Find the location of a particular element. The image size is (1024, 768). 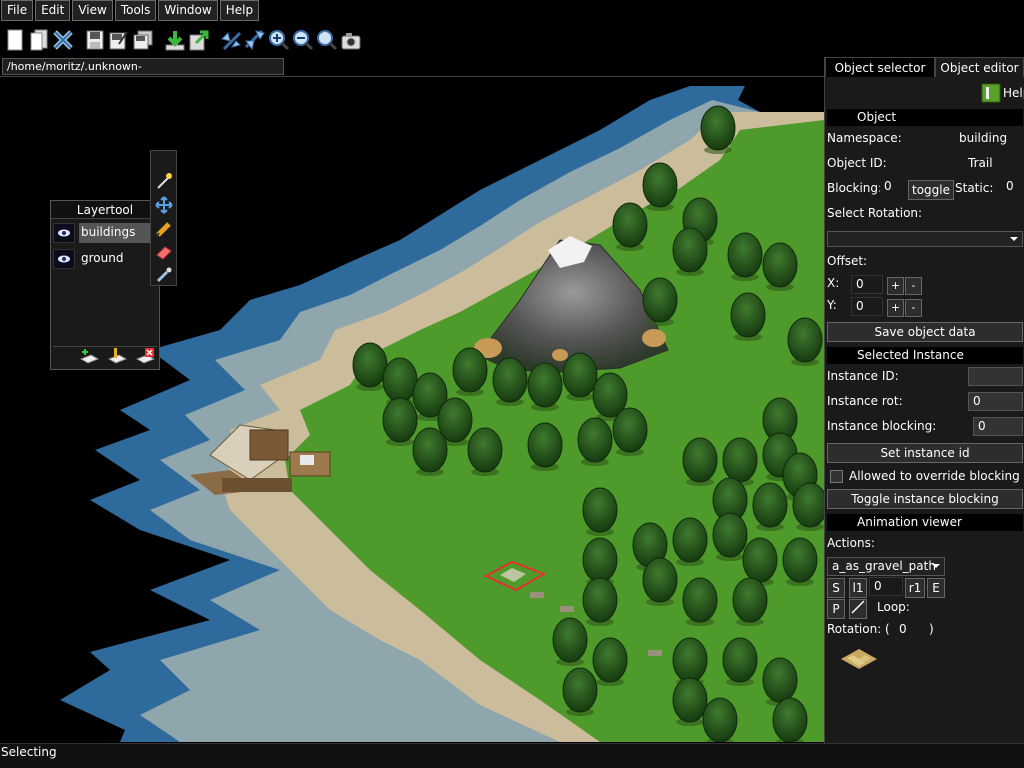

rotate-right-icon is located at coordinates (255, 40).